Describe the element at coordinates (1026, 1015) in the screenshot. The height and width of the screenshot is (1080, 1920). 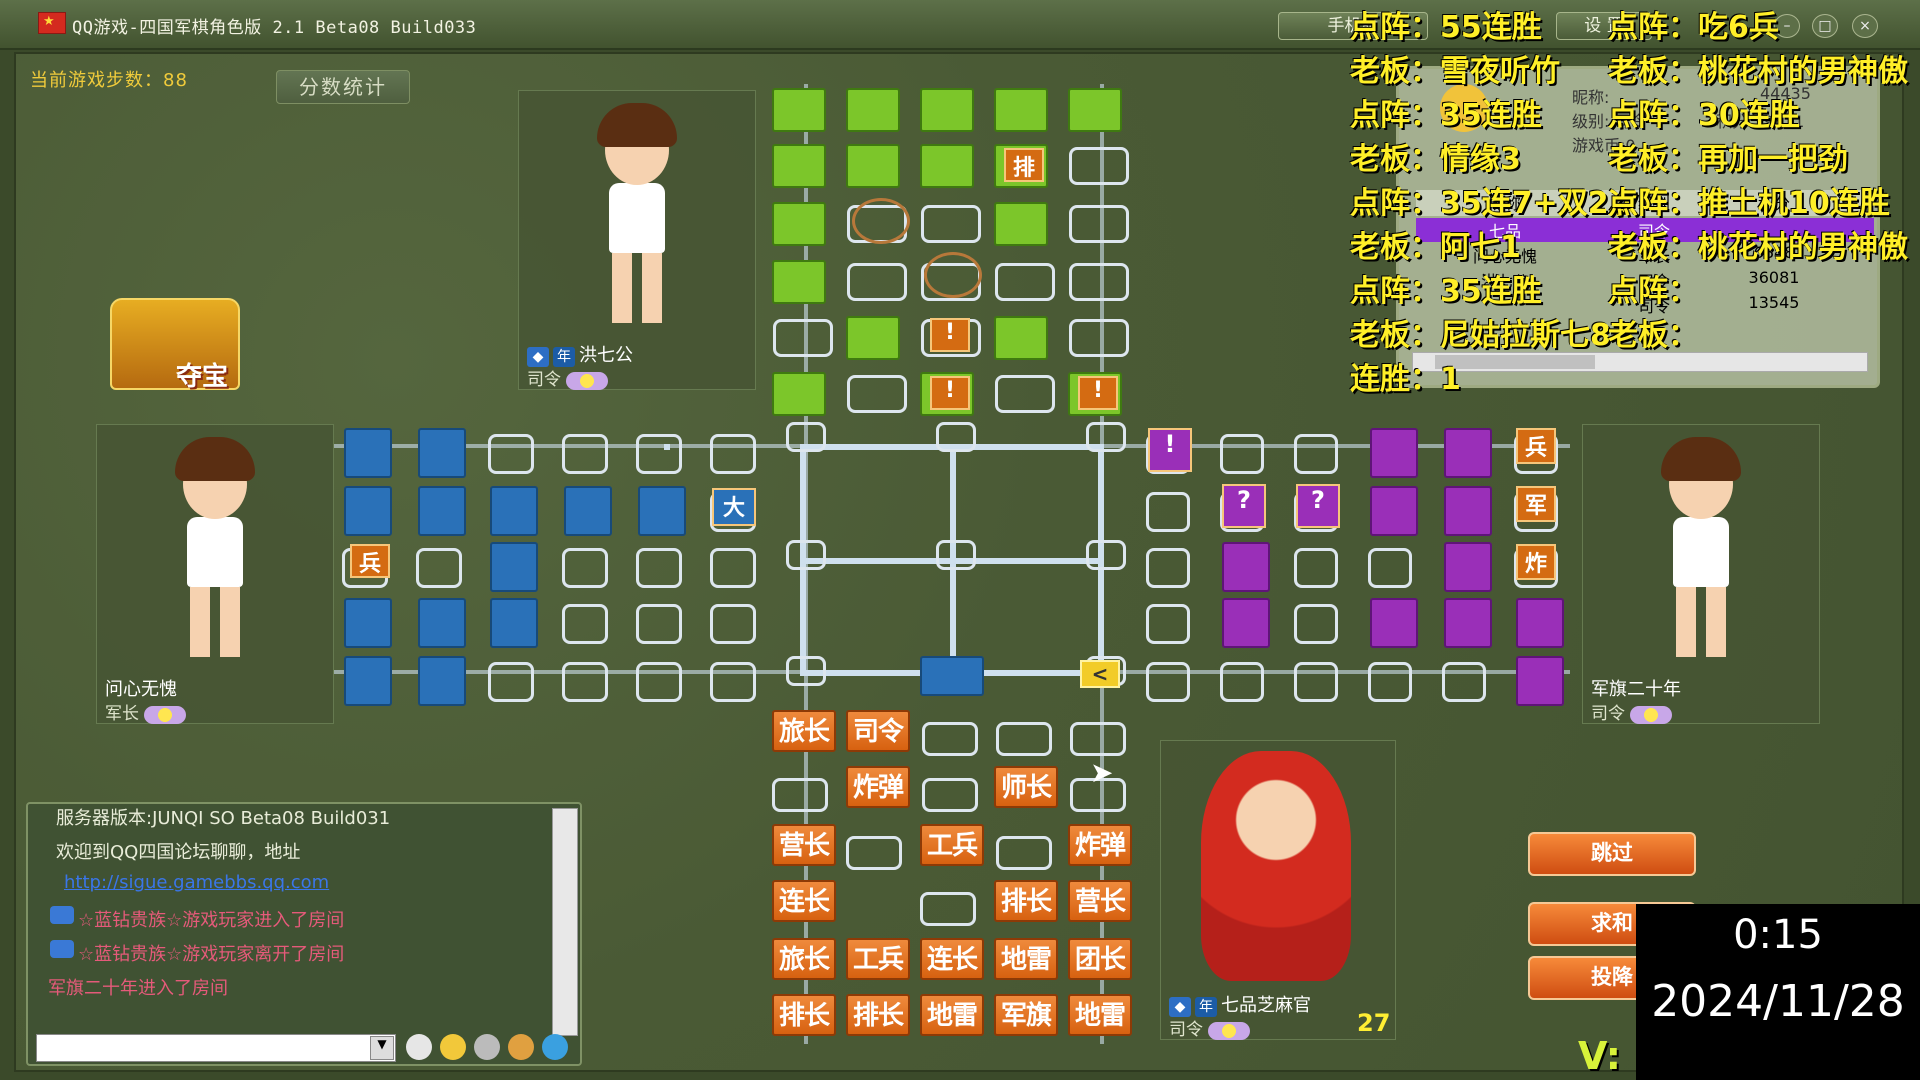
I see `my-piece: 军旗` at that location.